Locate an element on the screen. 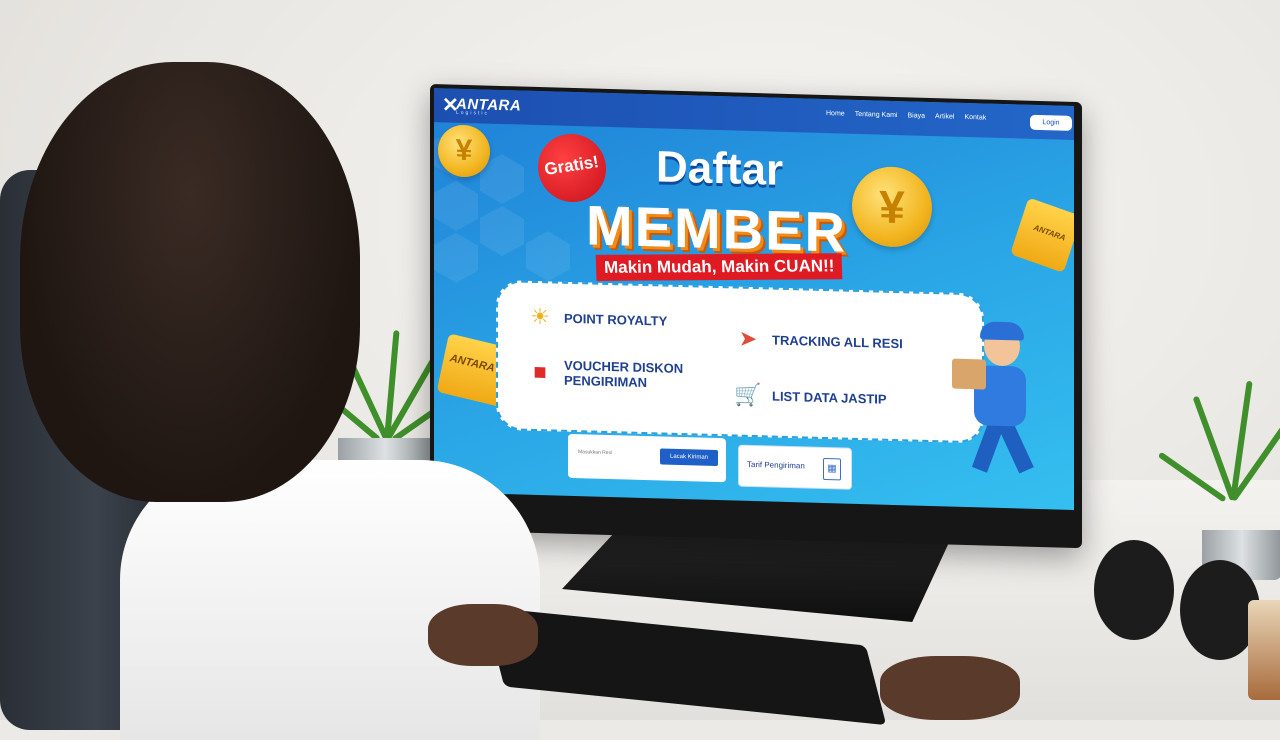 The width and height of the screenshot is (1280, 740). nav-link-kontak: Kontak is located at coordinates (975, 118).